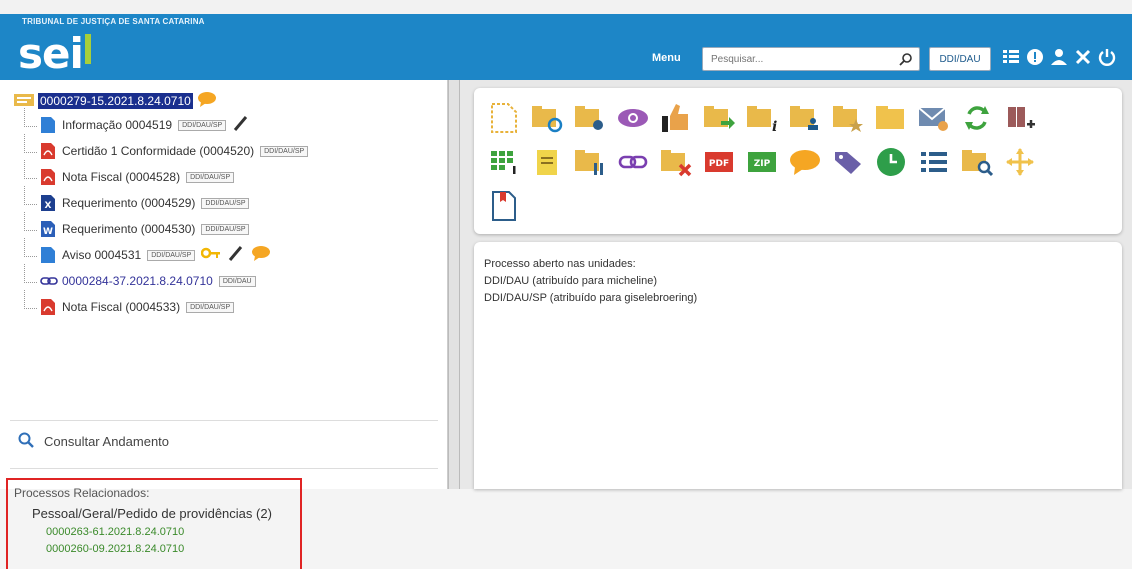 Image resolution: width=1132 pixels, height=569 pixels. I want to click on folder-settings-icon, so click(590, 118).